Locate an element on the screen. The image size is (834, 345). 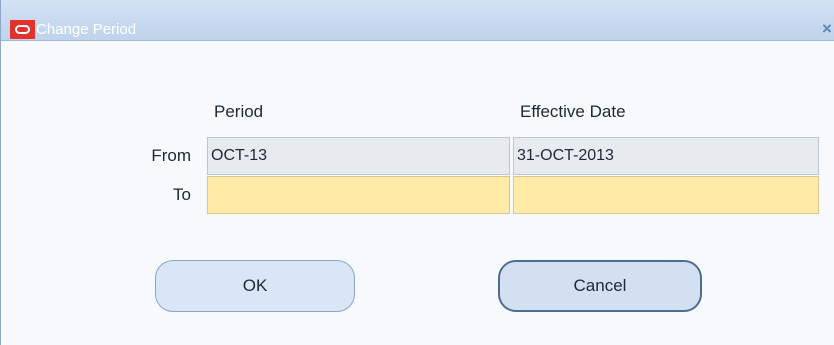
to-effective-date-field is located at coordinates (666, 195).